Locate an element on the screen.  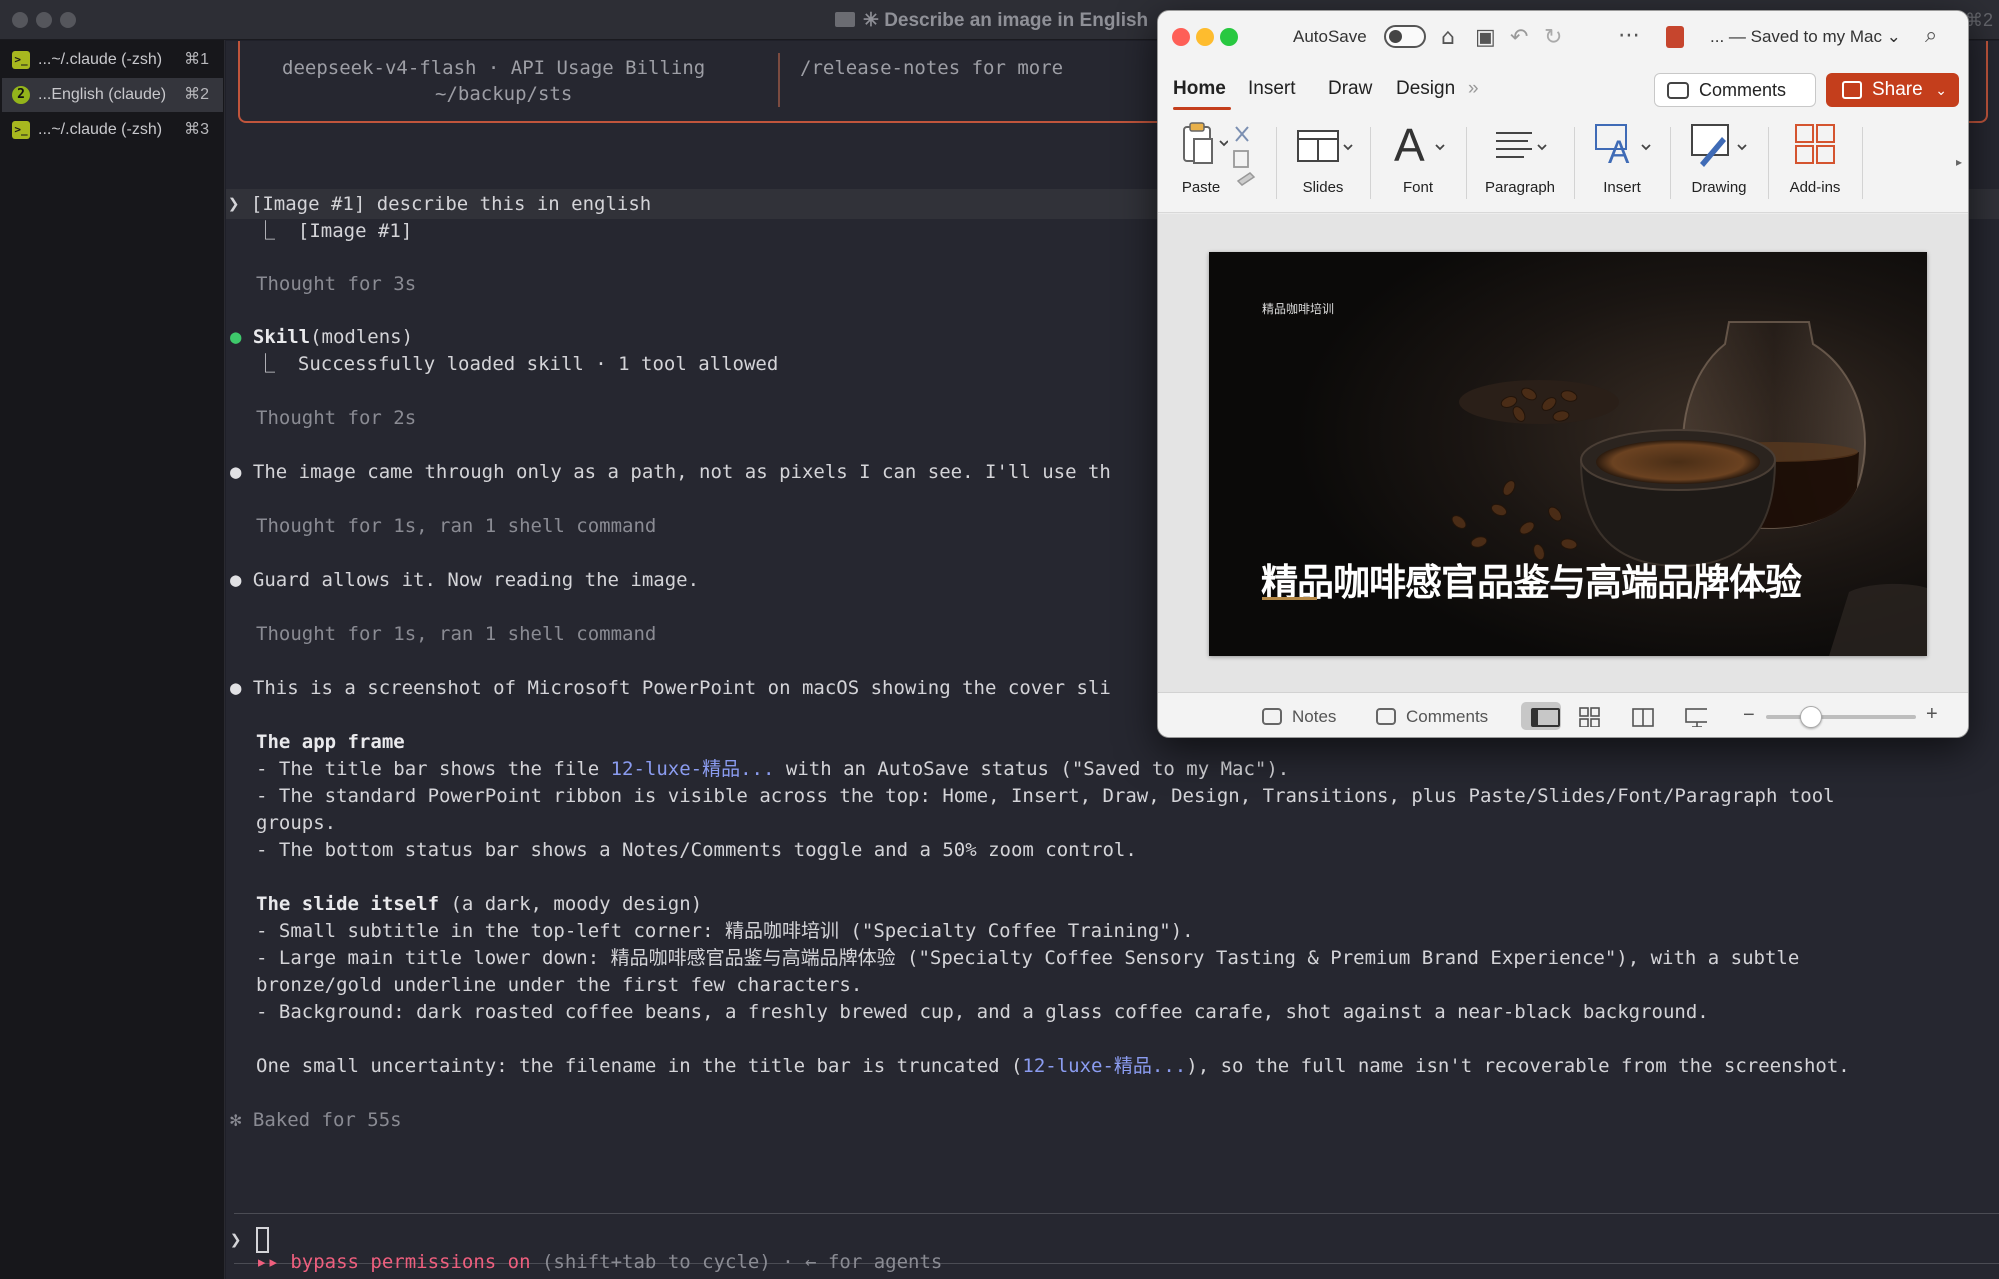
undo-icon: ↶ is located at coordinates (1519, 37).